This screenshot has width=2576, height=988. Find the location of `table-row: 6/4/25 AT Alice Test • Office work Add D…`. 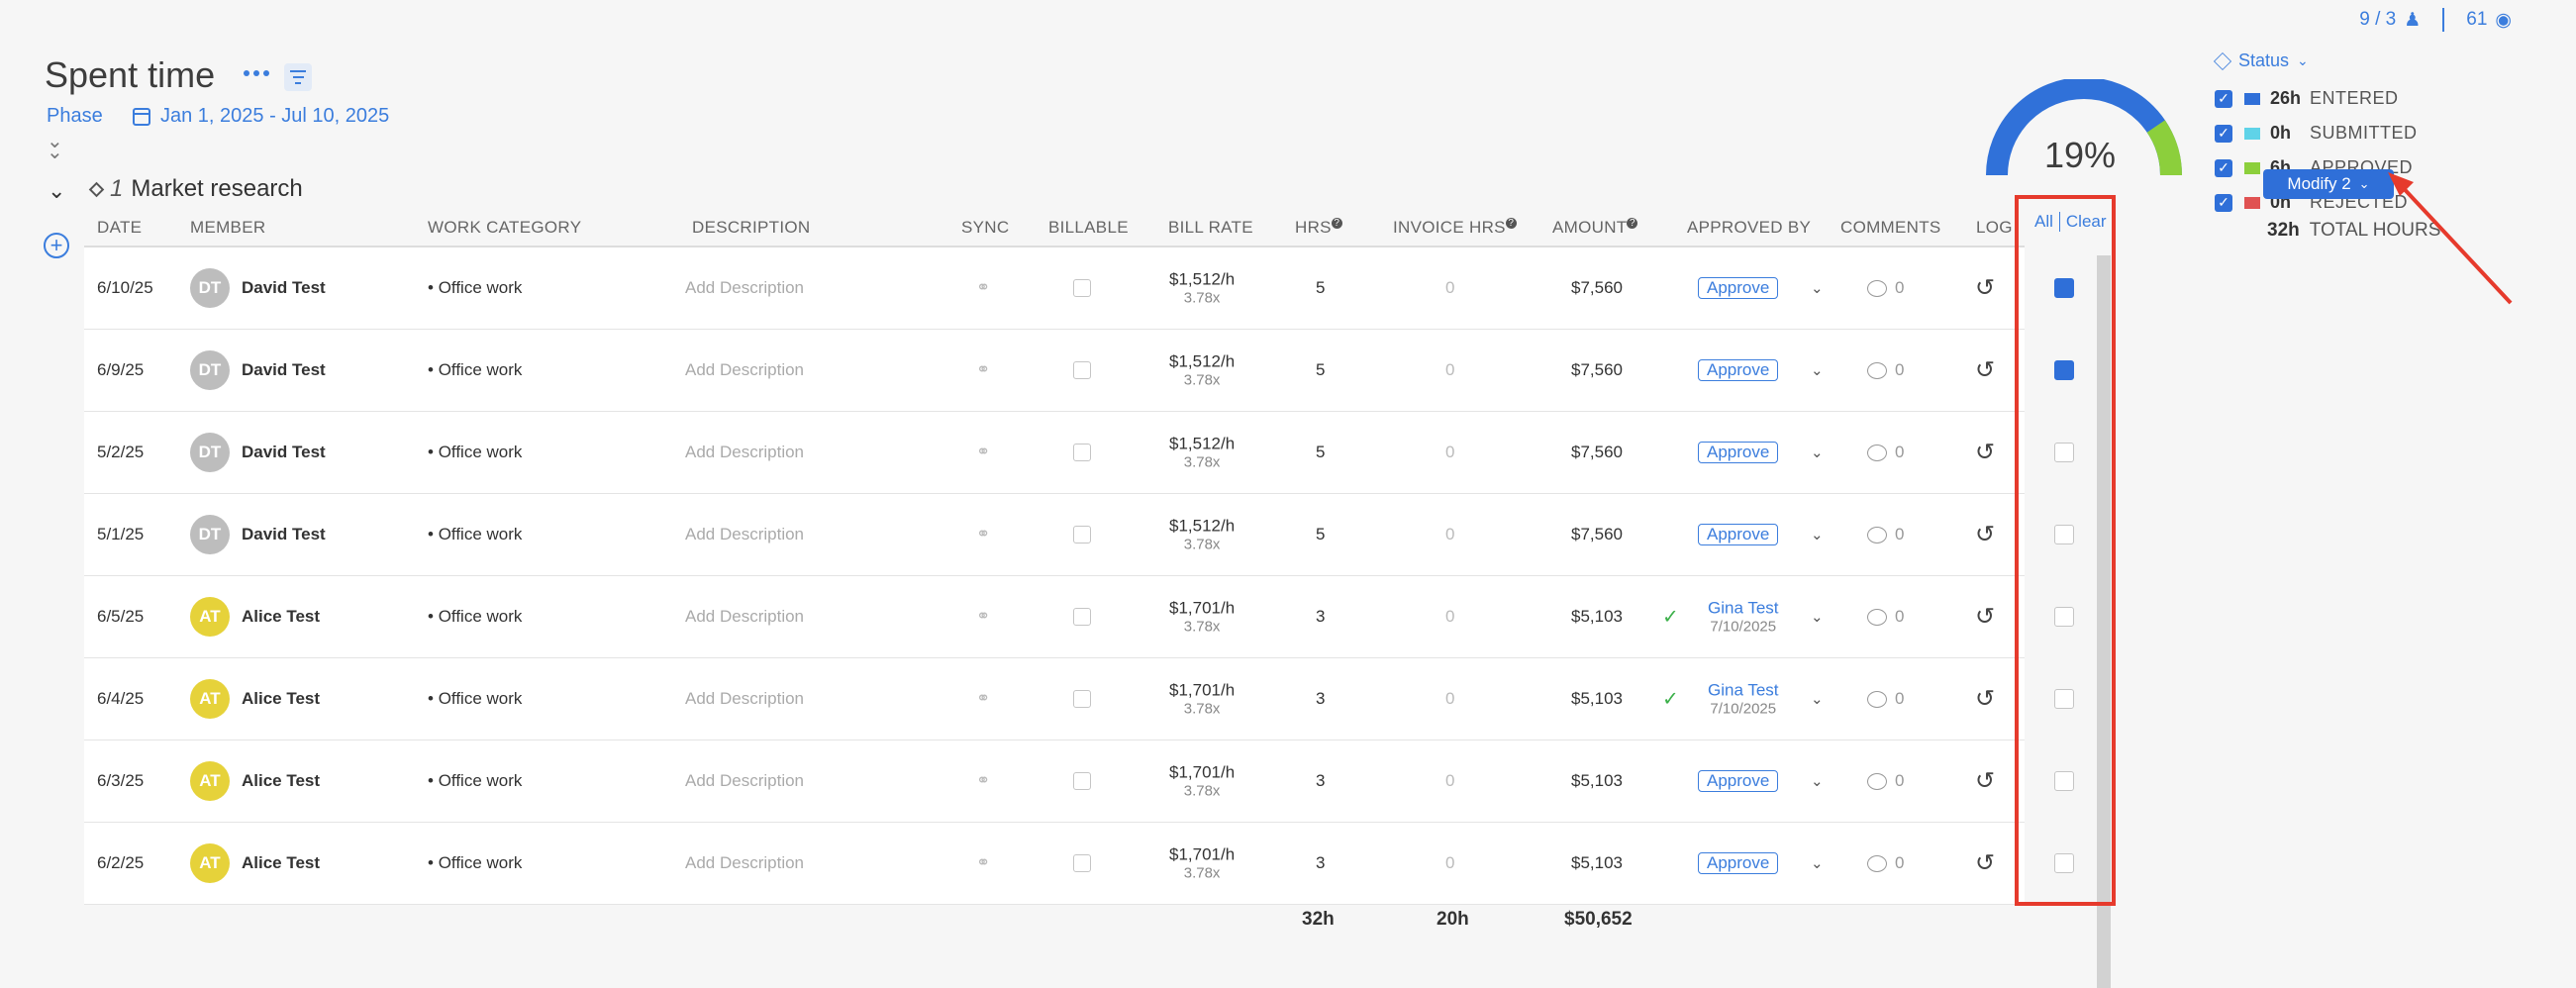

table-row: 6/4/25 AT Alice Test • Office work Add D… is located at coordinates (1079, 699).